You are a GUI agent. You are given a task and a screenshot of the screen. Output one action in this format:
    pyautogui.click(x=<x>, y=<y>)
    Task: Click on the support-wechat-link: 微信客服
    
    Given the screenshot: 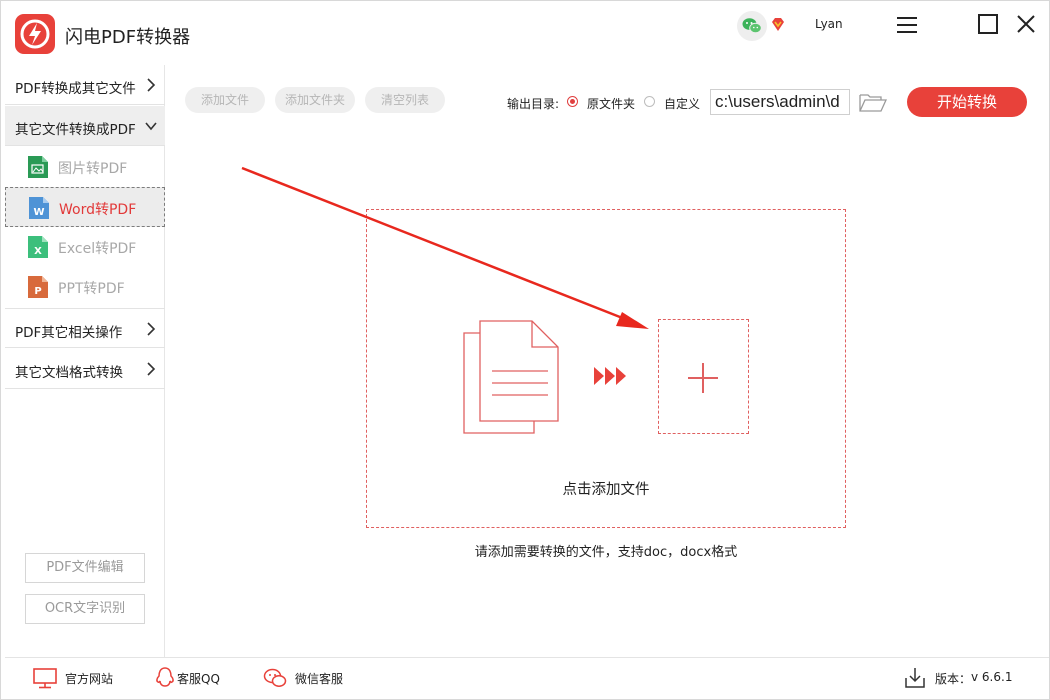 What is the action you would take?
    pyautogui.click(x=313, y=678)
    